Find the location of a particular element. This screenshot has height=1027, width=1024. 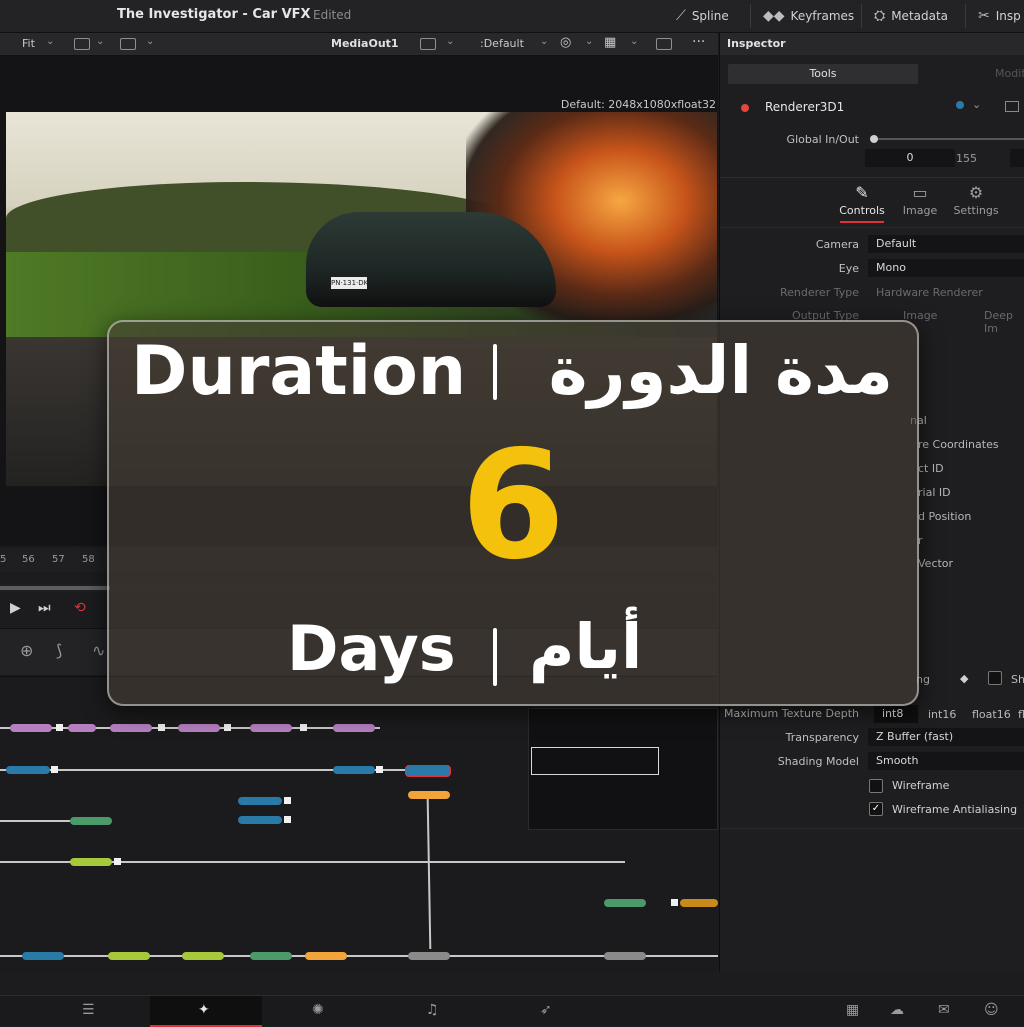

roi-icon is located at coordinates (428, 44).